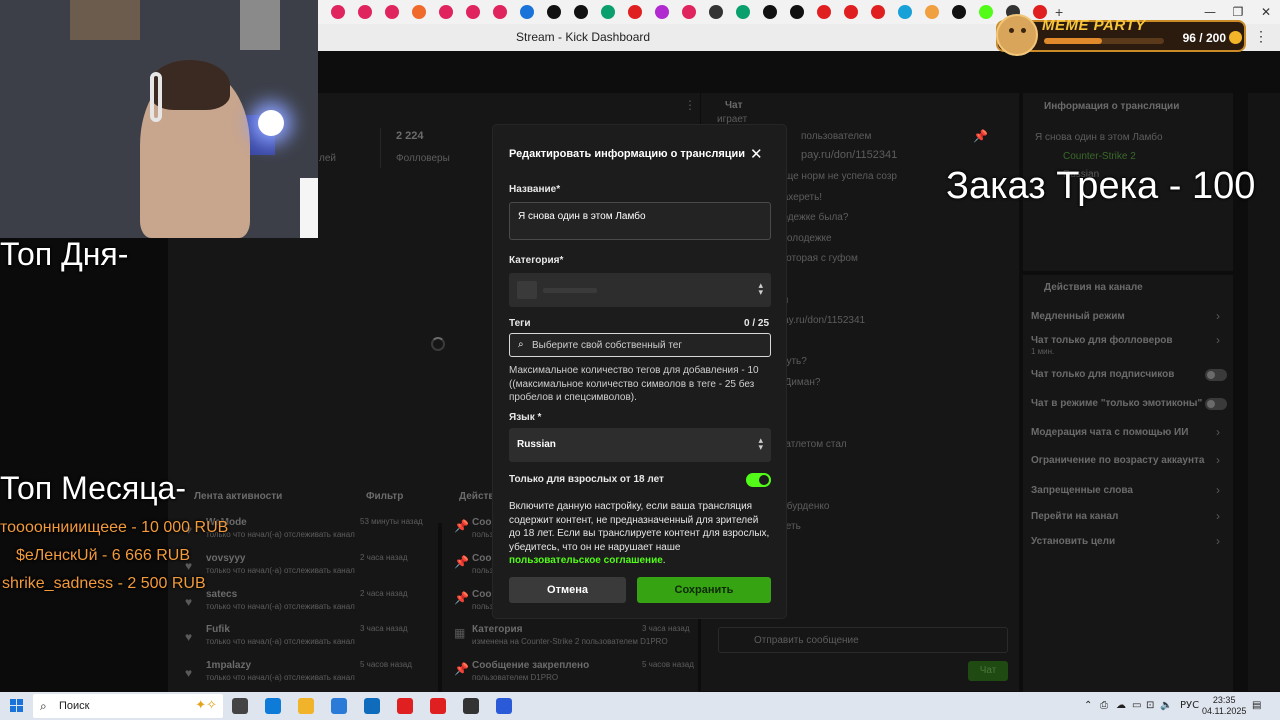 Image resolution: width=1280 pixels, height=720 pixels. What do you see at coordinates (384, 496) in the screenshot?
I see `activity-filter: Фильтр` at bounding box center [384, 496].